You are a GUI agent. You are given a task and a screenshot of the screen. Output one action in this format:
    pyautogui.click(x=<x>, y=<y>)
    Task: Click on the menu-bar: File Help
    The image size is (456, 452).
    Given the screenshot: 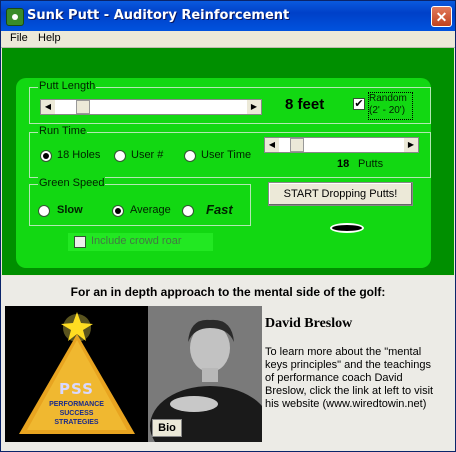 What is the action you would take?
    pyautogui.click(x=228, y=39)
    